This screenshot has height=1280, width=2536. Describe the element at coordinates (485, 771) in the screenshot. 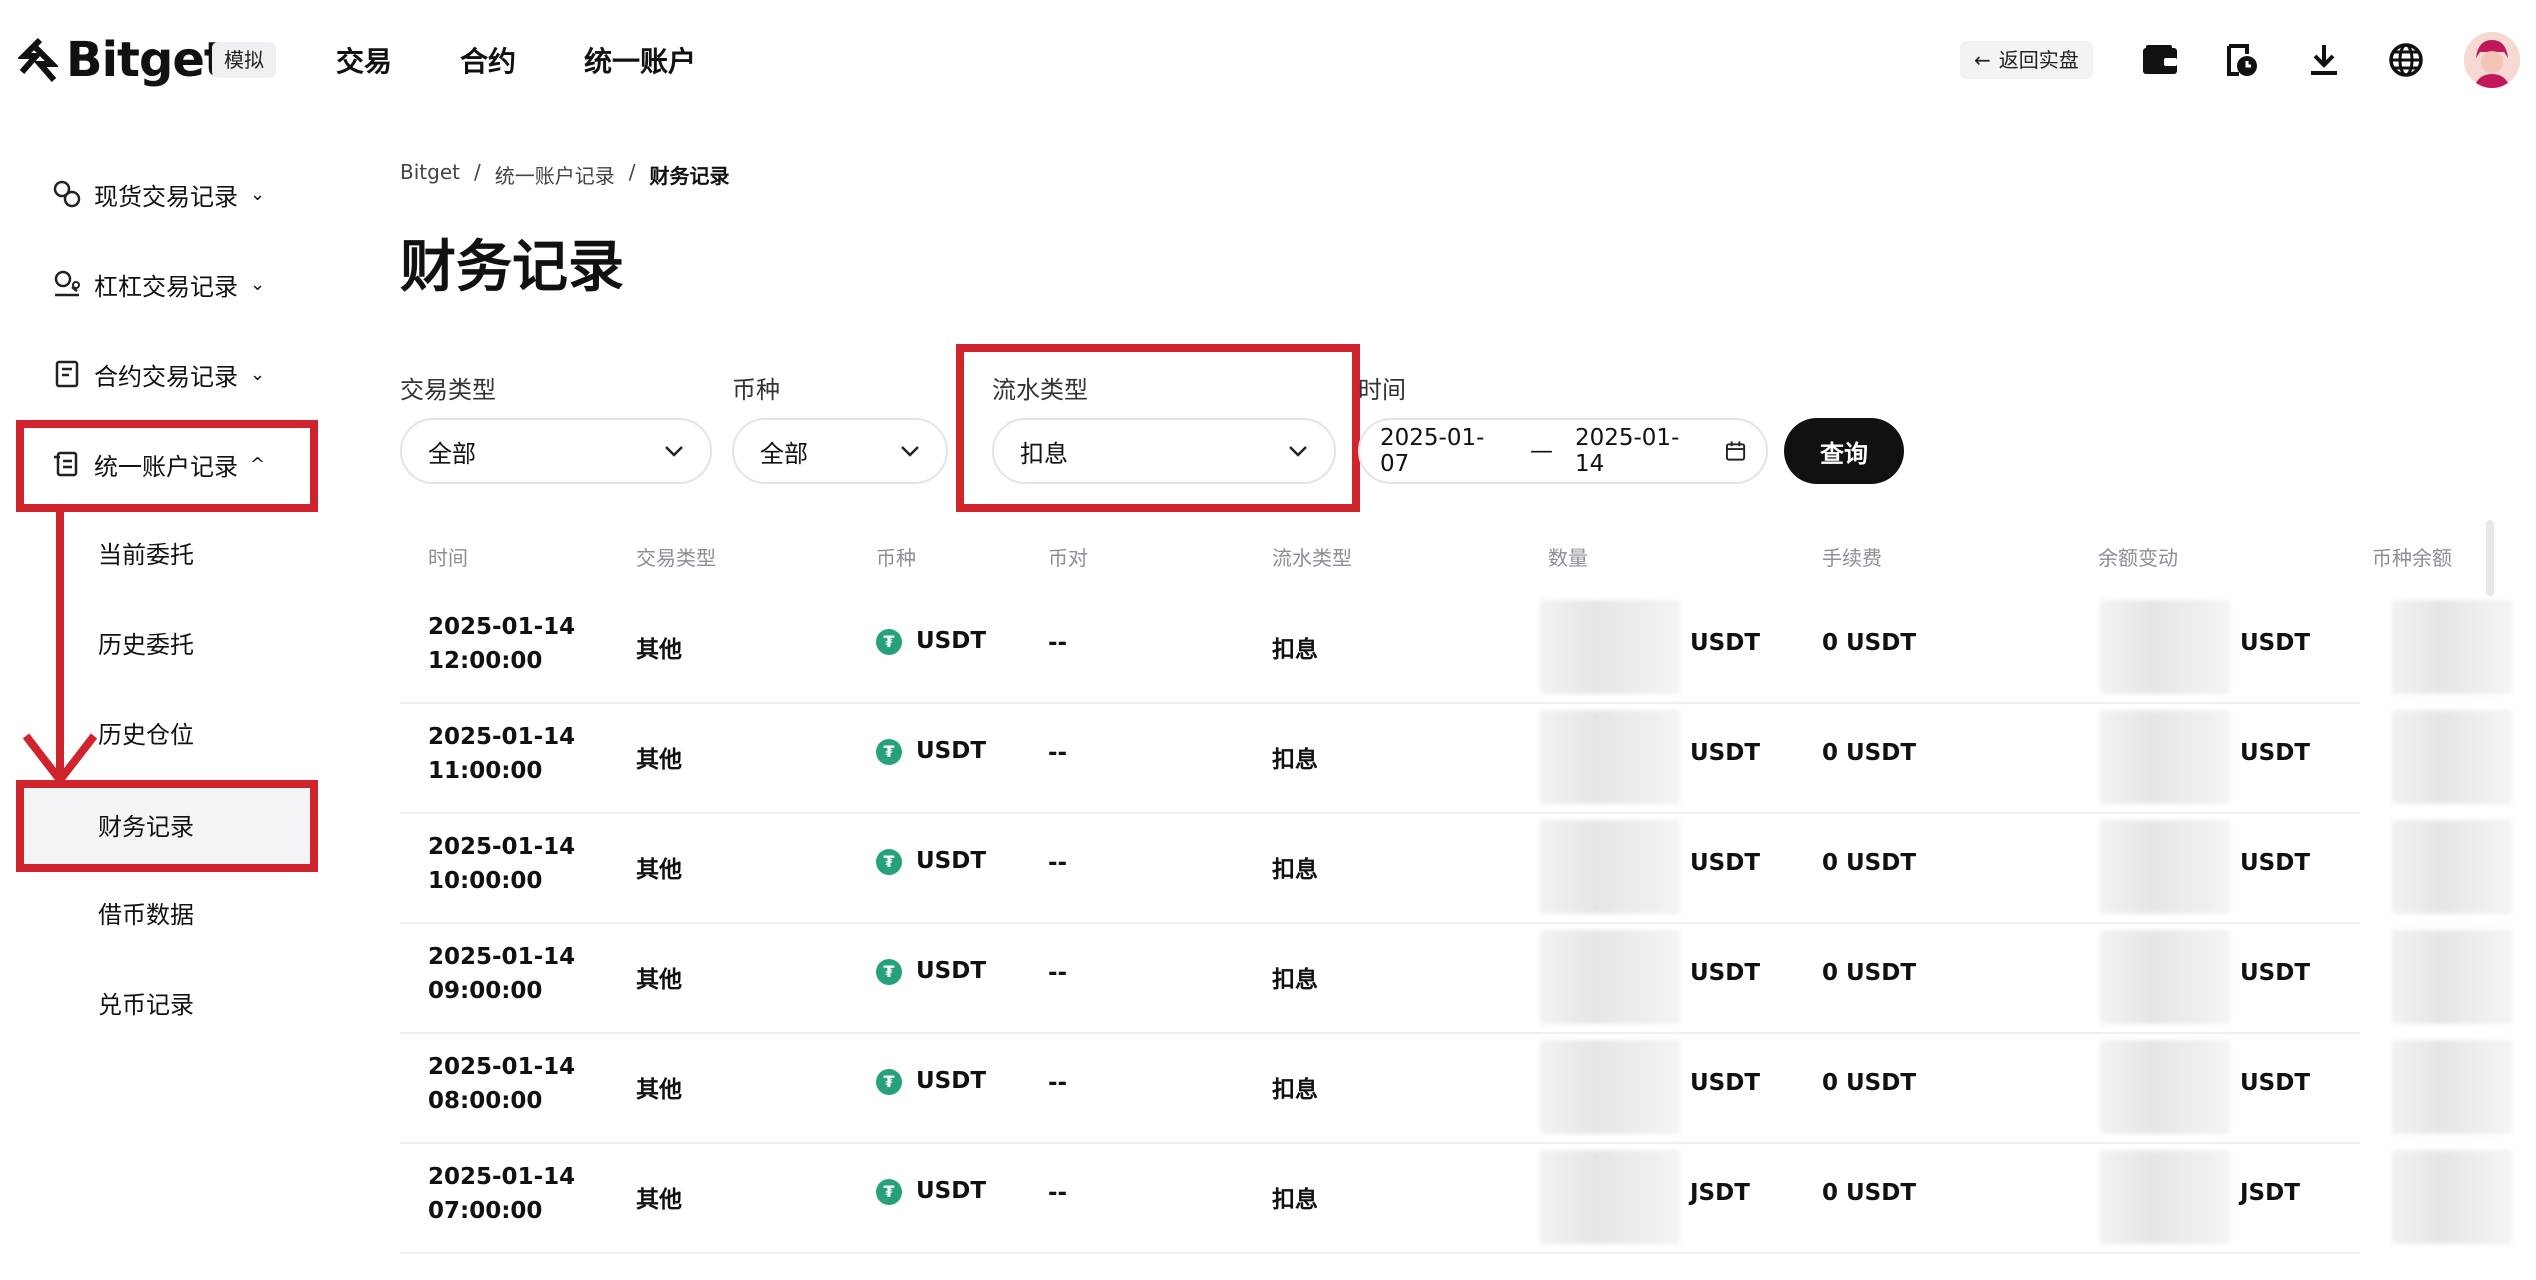

I see `row-clock: 11:00:00` at that location.